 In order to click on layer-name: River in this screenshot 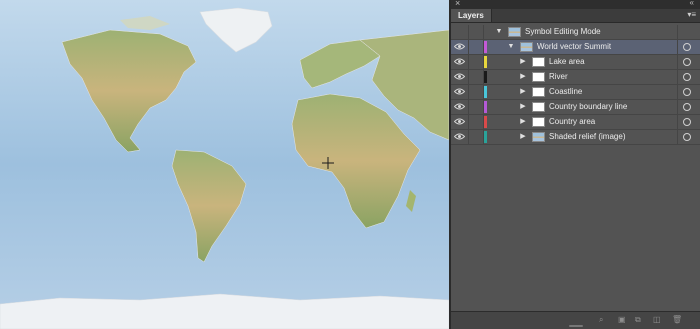, I will do `click(558, 77)`.